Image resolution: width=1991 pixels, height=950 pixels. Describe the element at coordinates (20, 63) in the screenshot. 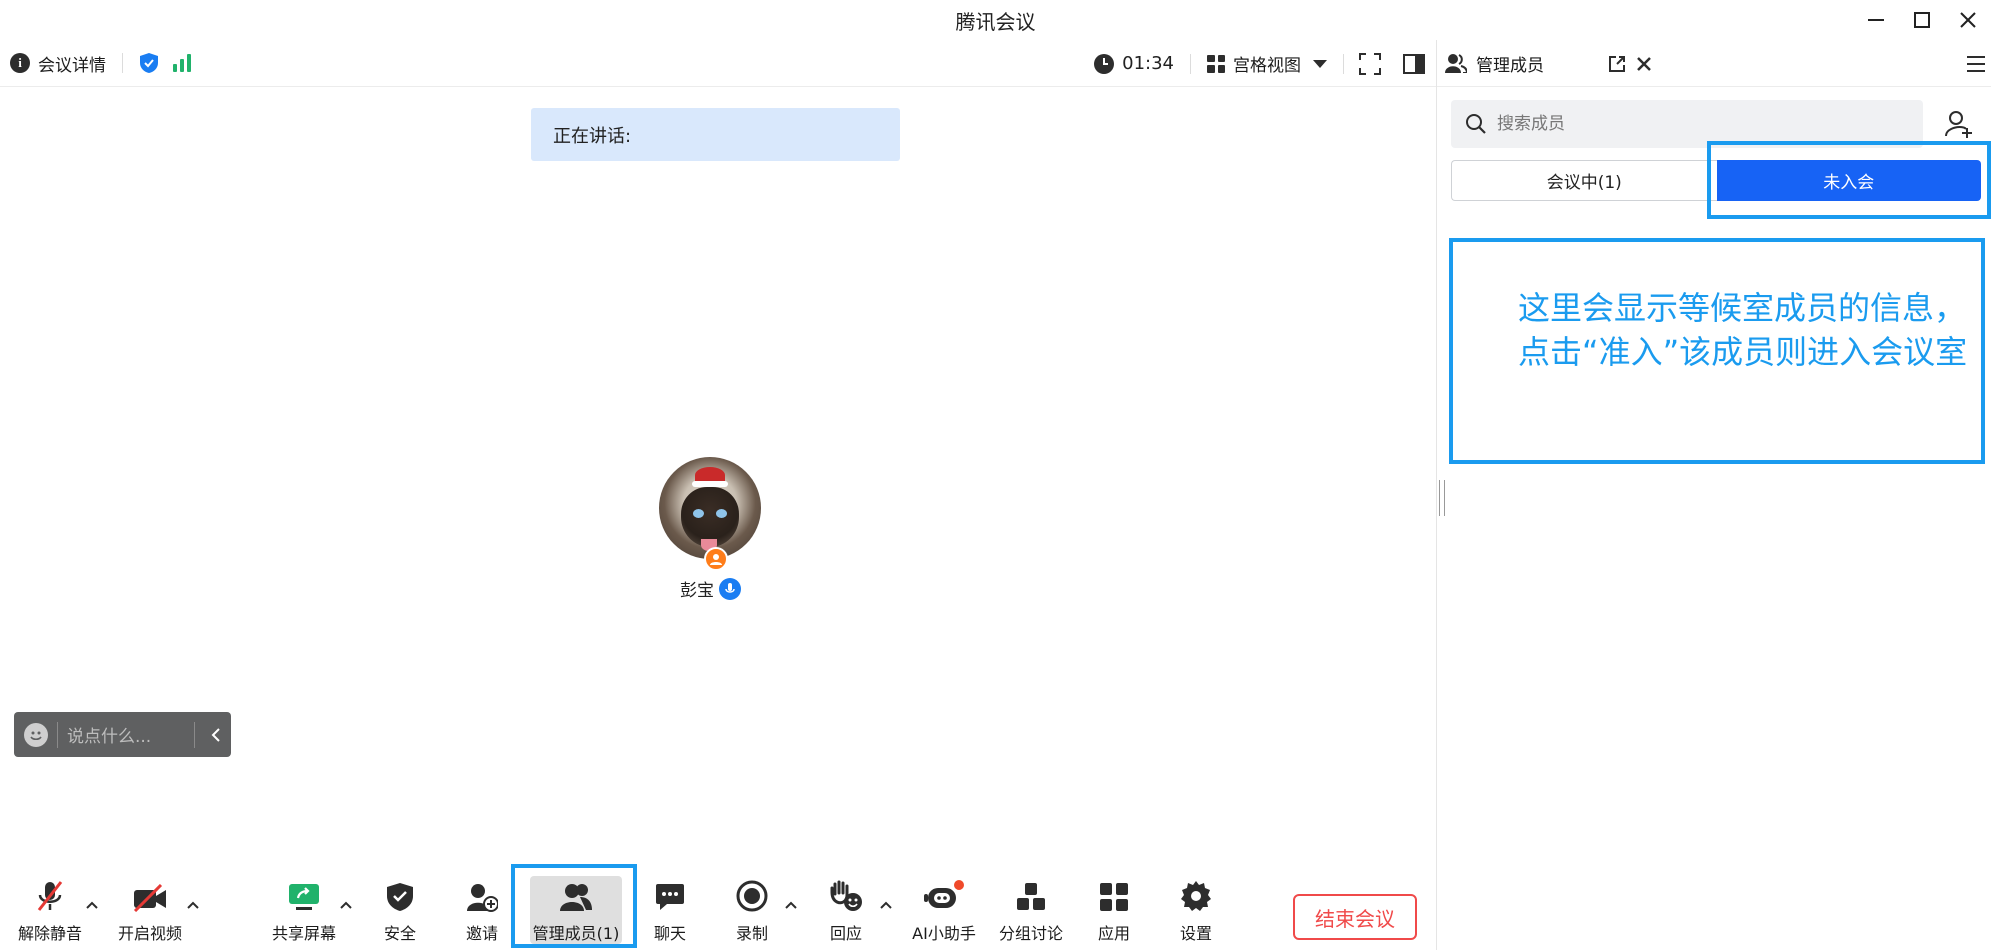

I see `info-icon: i` at that location.